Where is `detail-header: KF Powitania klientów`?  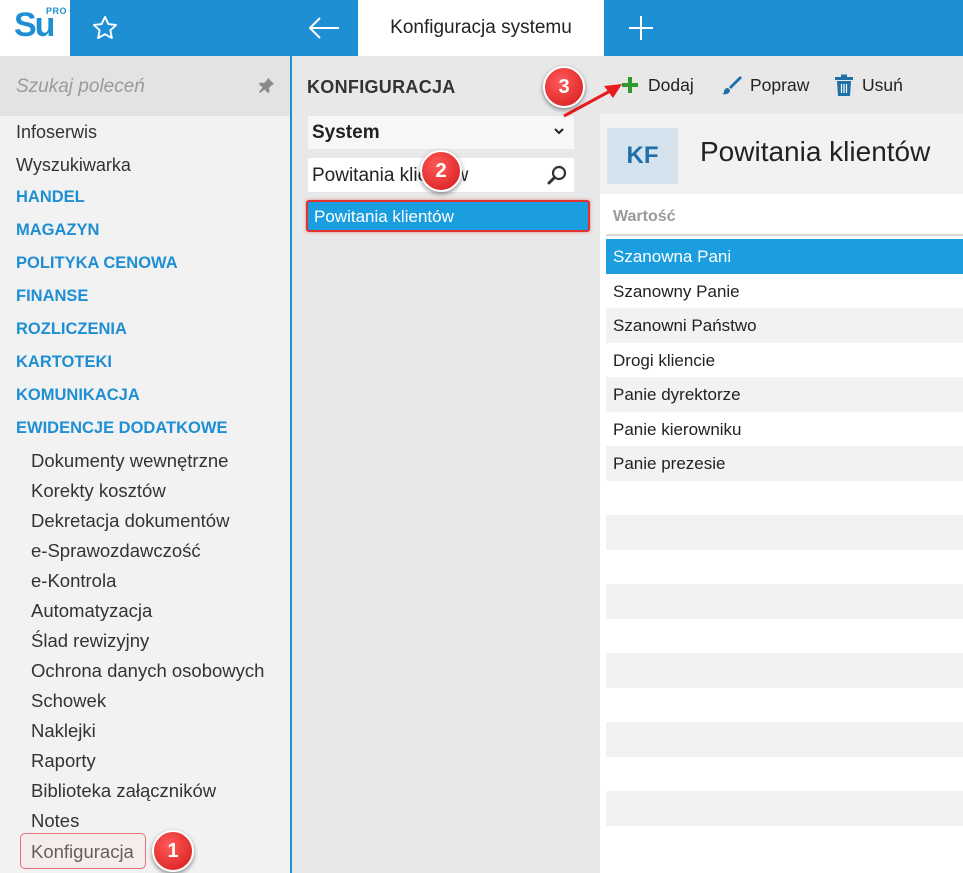
detail-header: KF Powitania klientów is located at coordinates (781, 154).